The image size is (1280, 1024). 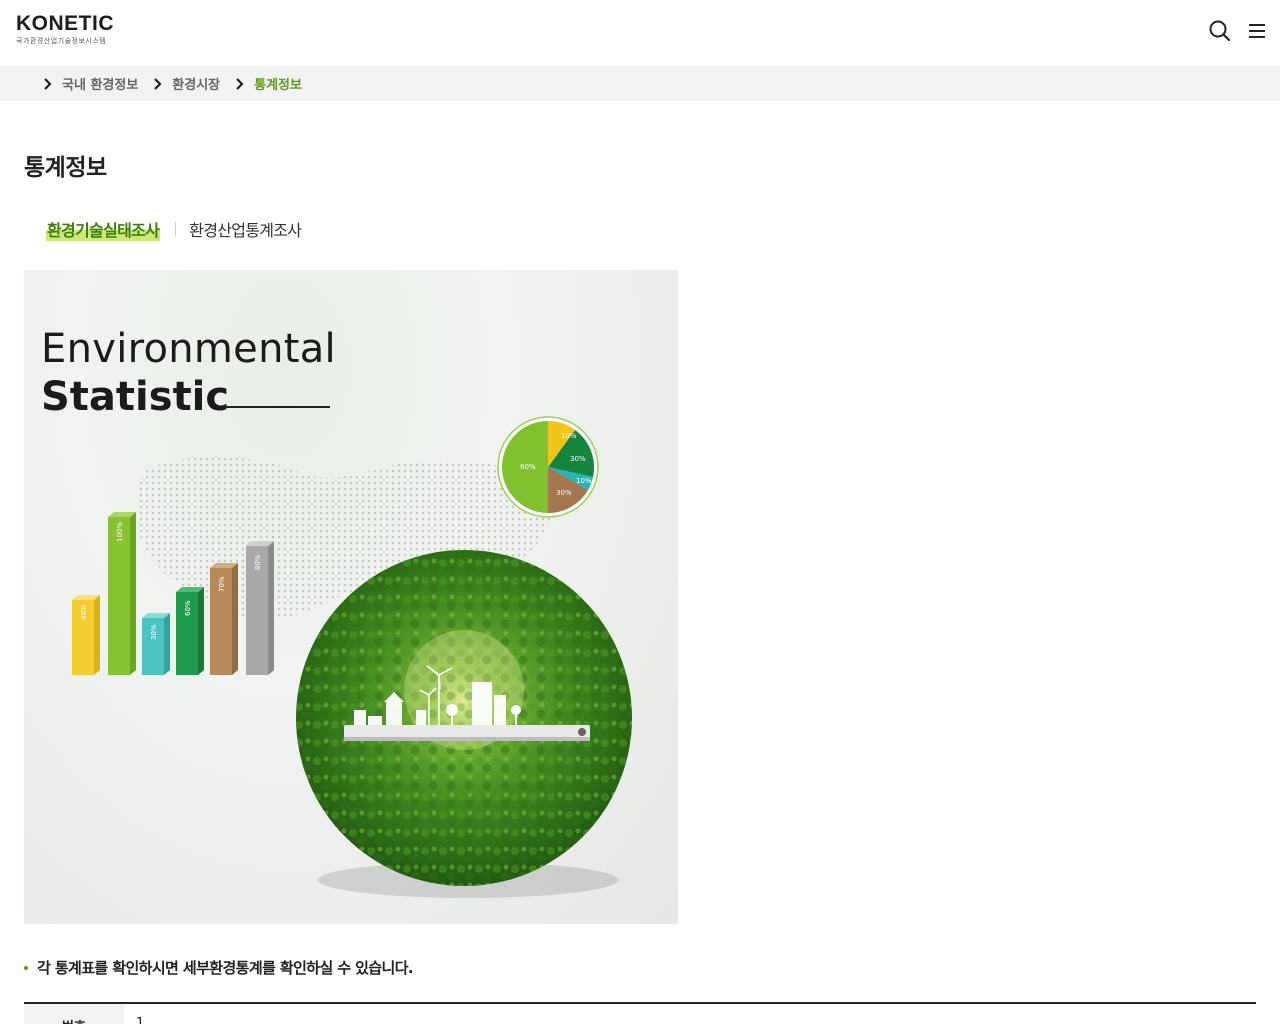 What do you see at coordinates (569, 436) in the screenshot?
I see `pie-label-2: 10%` at bounding box center [569, 436].